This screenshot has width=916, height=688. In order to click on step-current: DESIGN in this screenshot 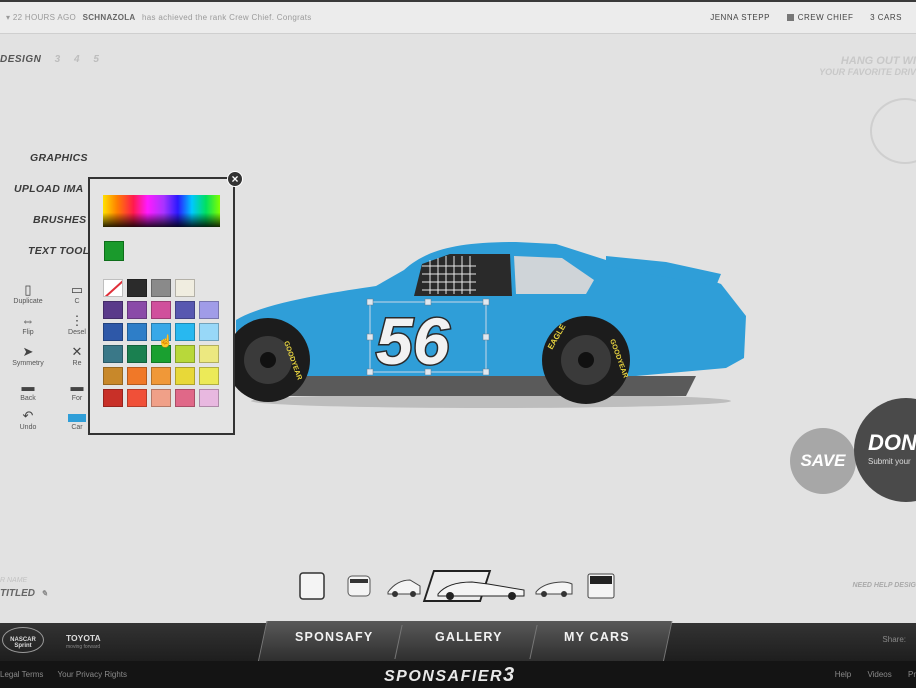, I will do `click(21, 59)`.